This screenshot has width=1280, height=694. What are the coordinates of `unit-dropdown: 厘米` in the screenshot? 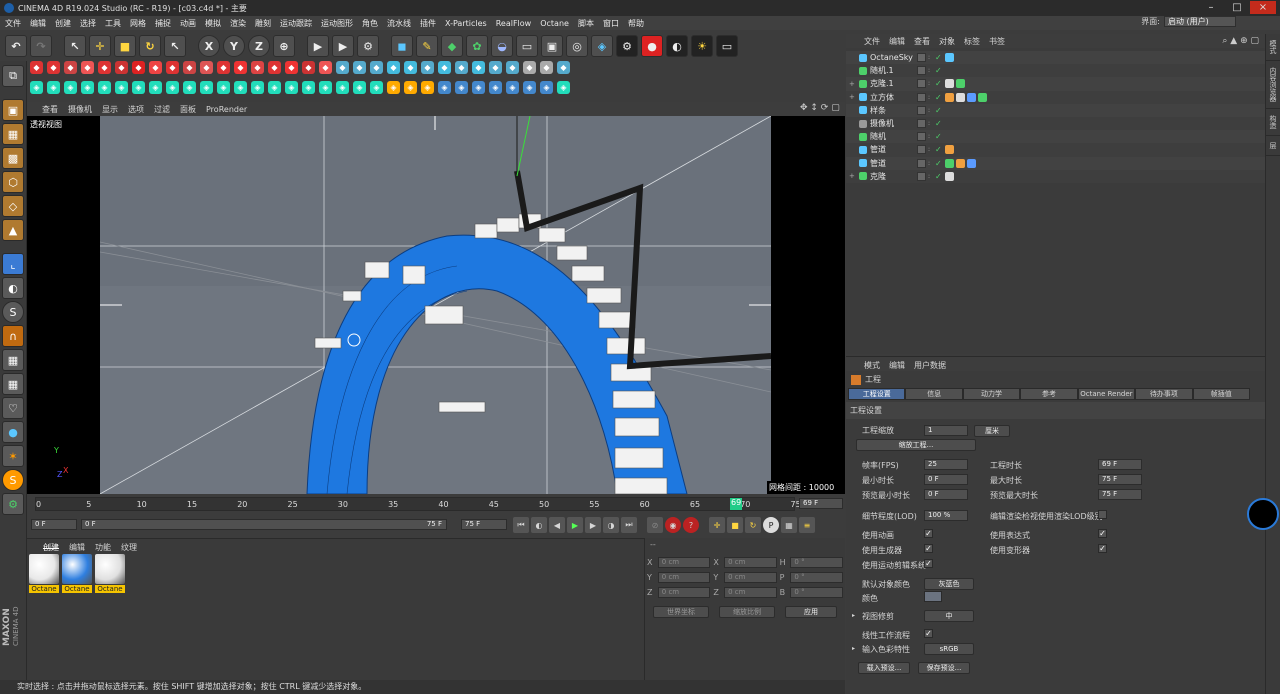 It's located at (992, 431).